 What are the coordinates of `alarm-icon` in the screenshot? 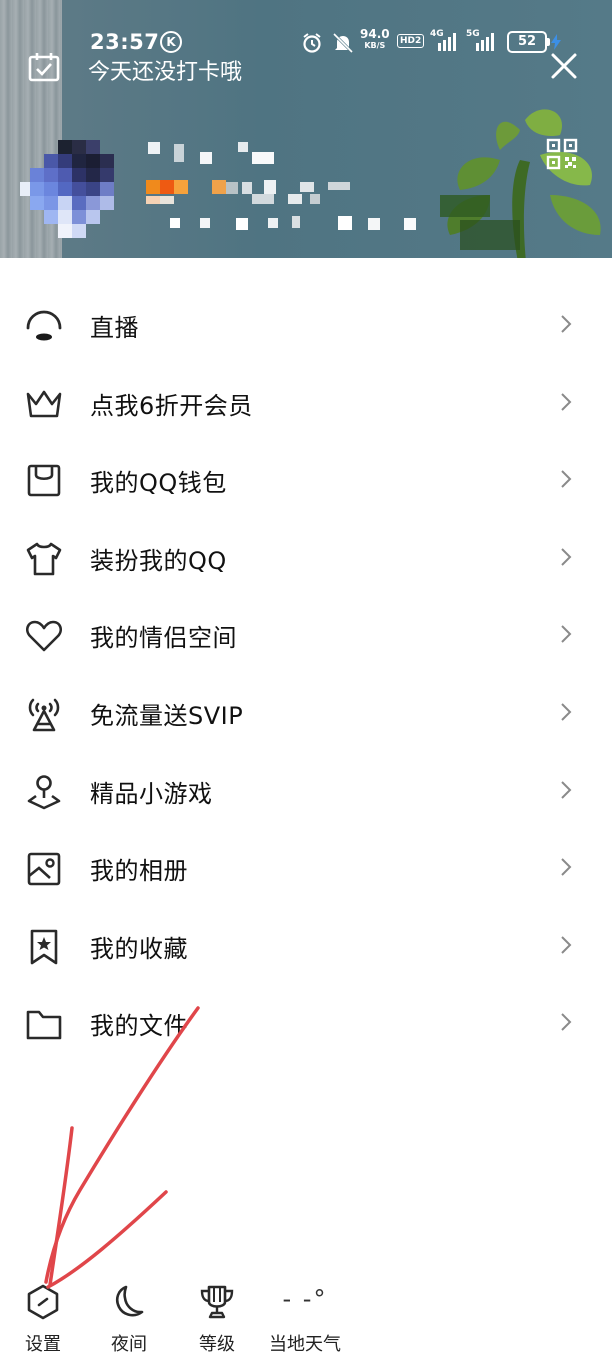 It's located at (312, 43).